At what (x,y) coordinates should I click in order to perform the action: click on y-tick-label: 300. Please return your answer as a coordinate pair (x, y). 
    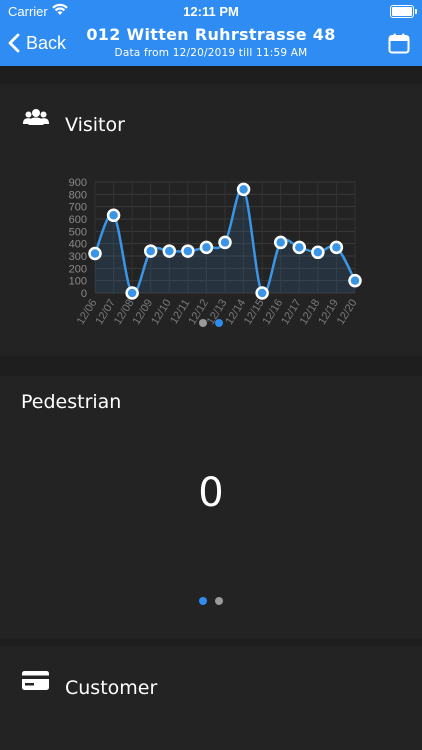
    Looking at the image, I should click on (78, 257).